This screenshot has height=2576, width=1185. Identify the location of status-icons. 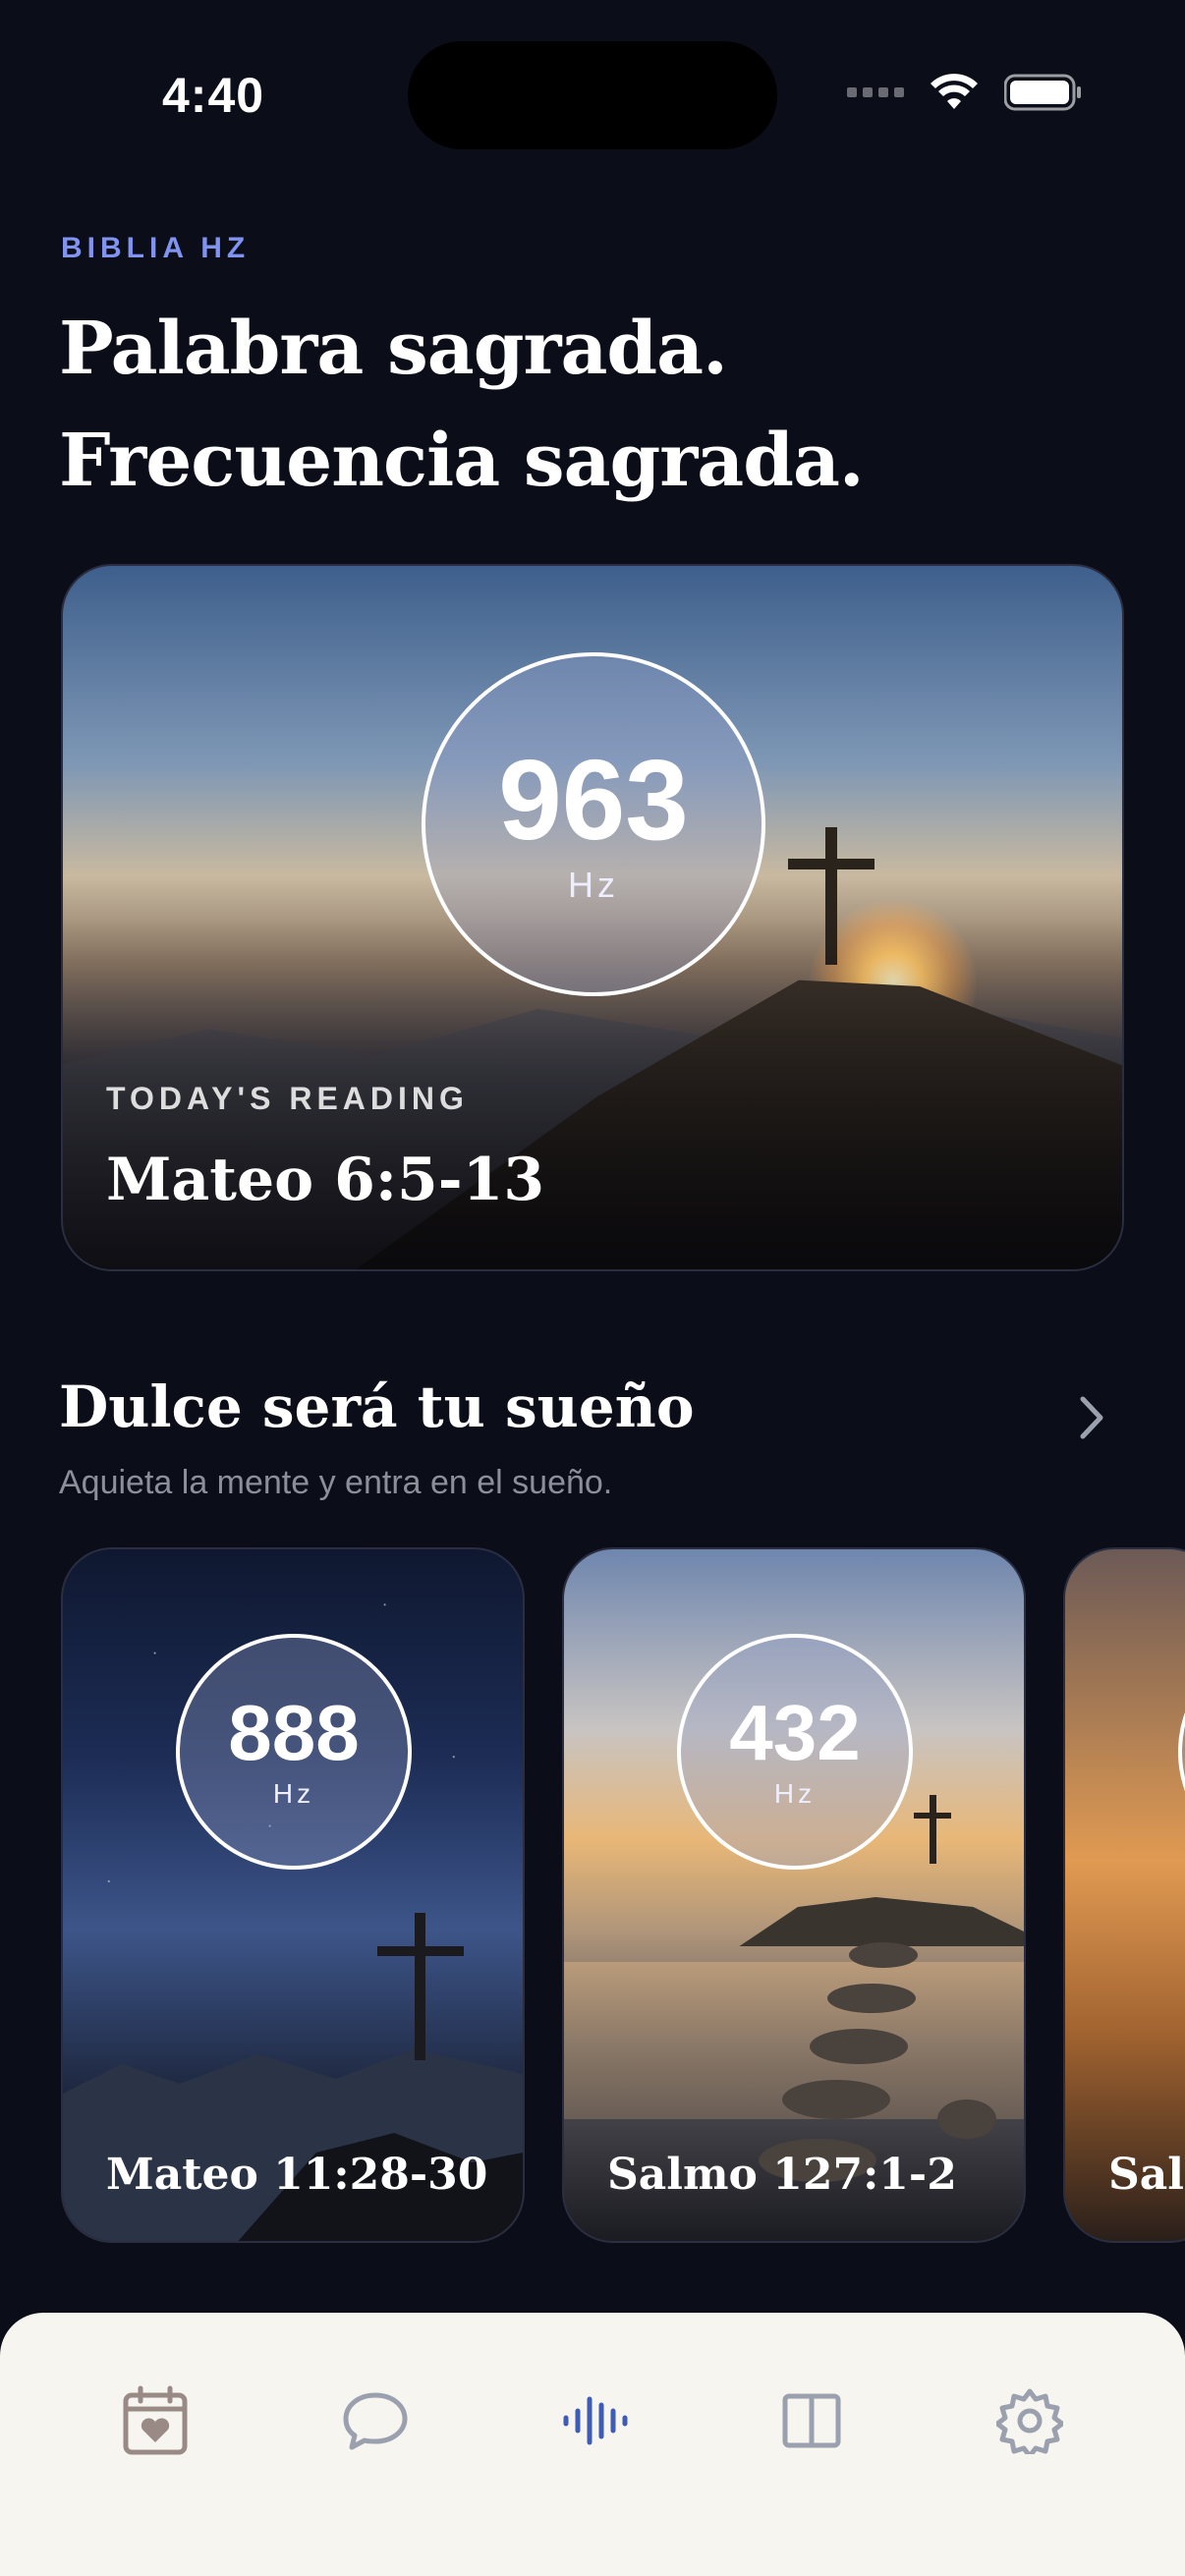
(965, 92).